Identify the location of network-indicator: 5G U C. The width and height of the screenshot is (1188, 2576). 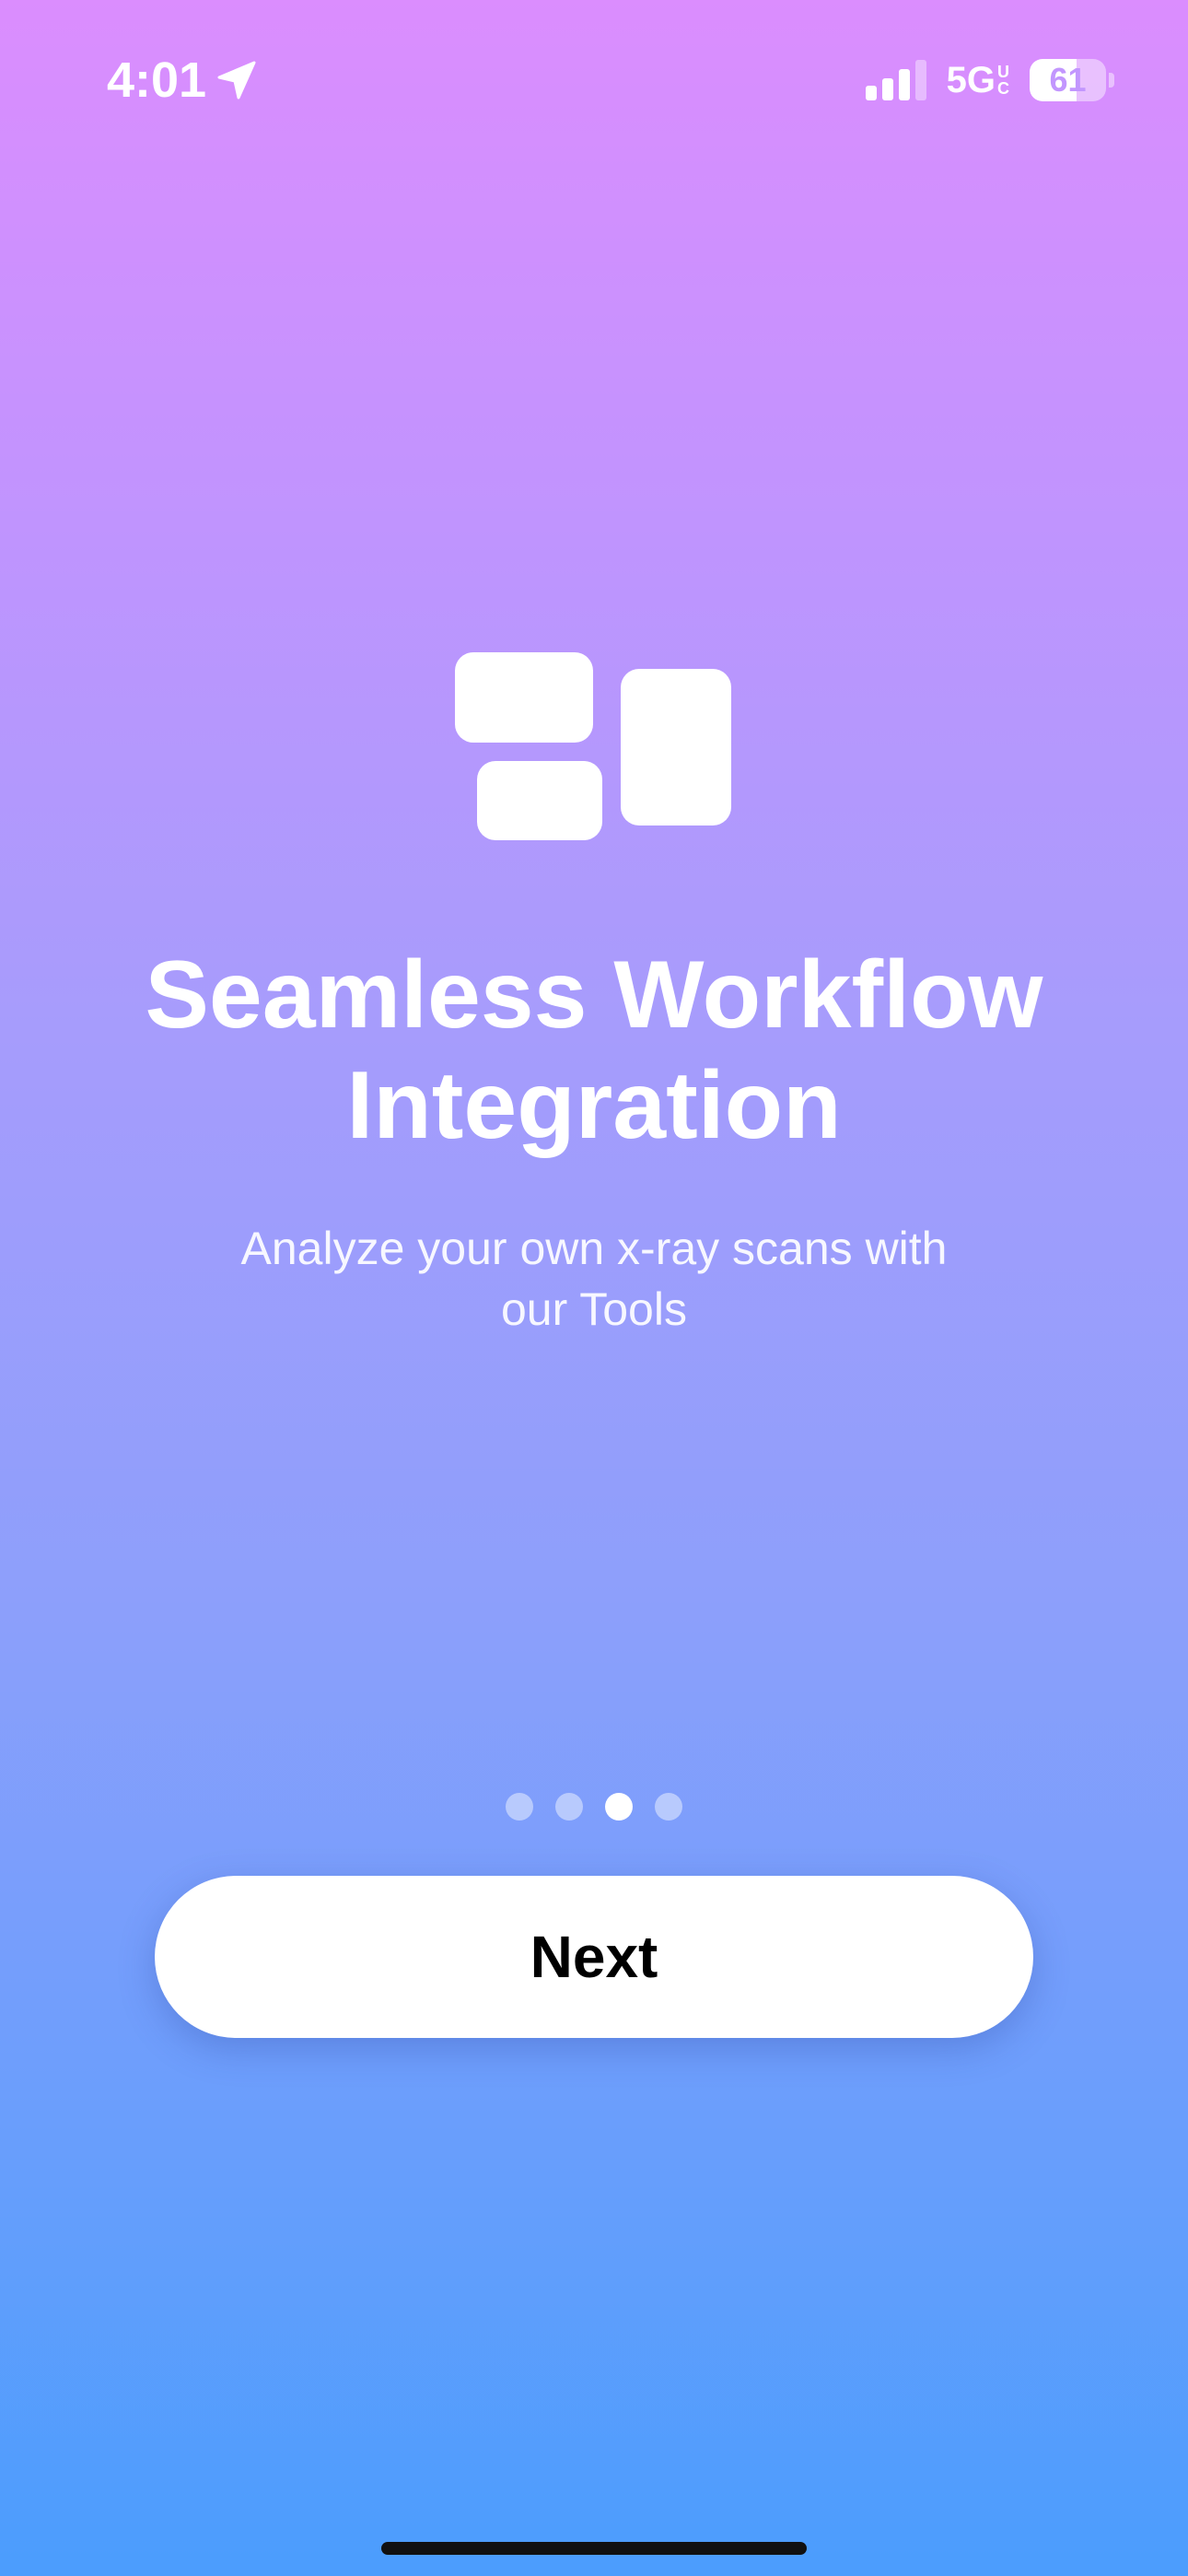
(978, 80).